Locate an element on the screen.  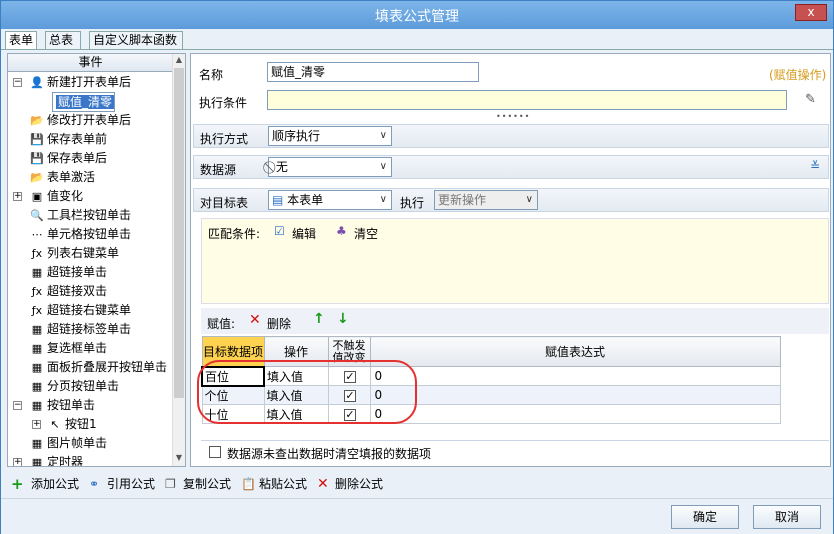
tree-item: 👤 新建打开表单后 is located at coordinates (80, 82).